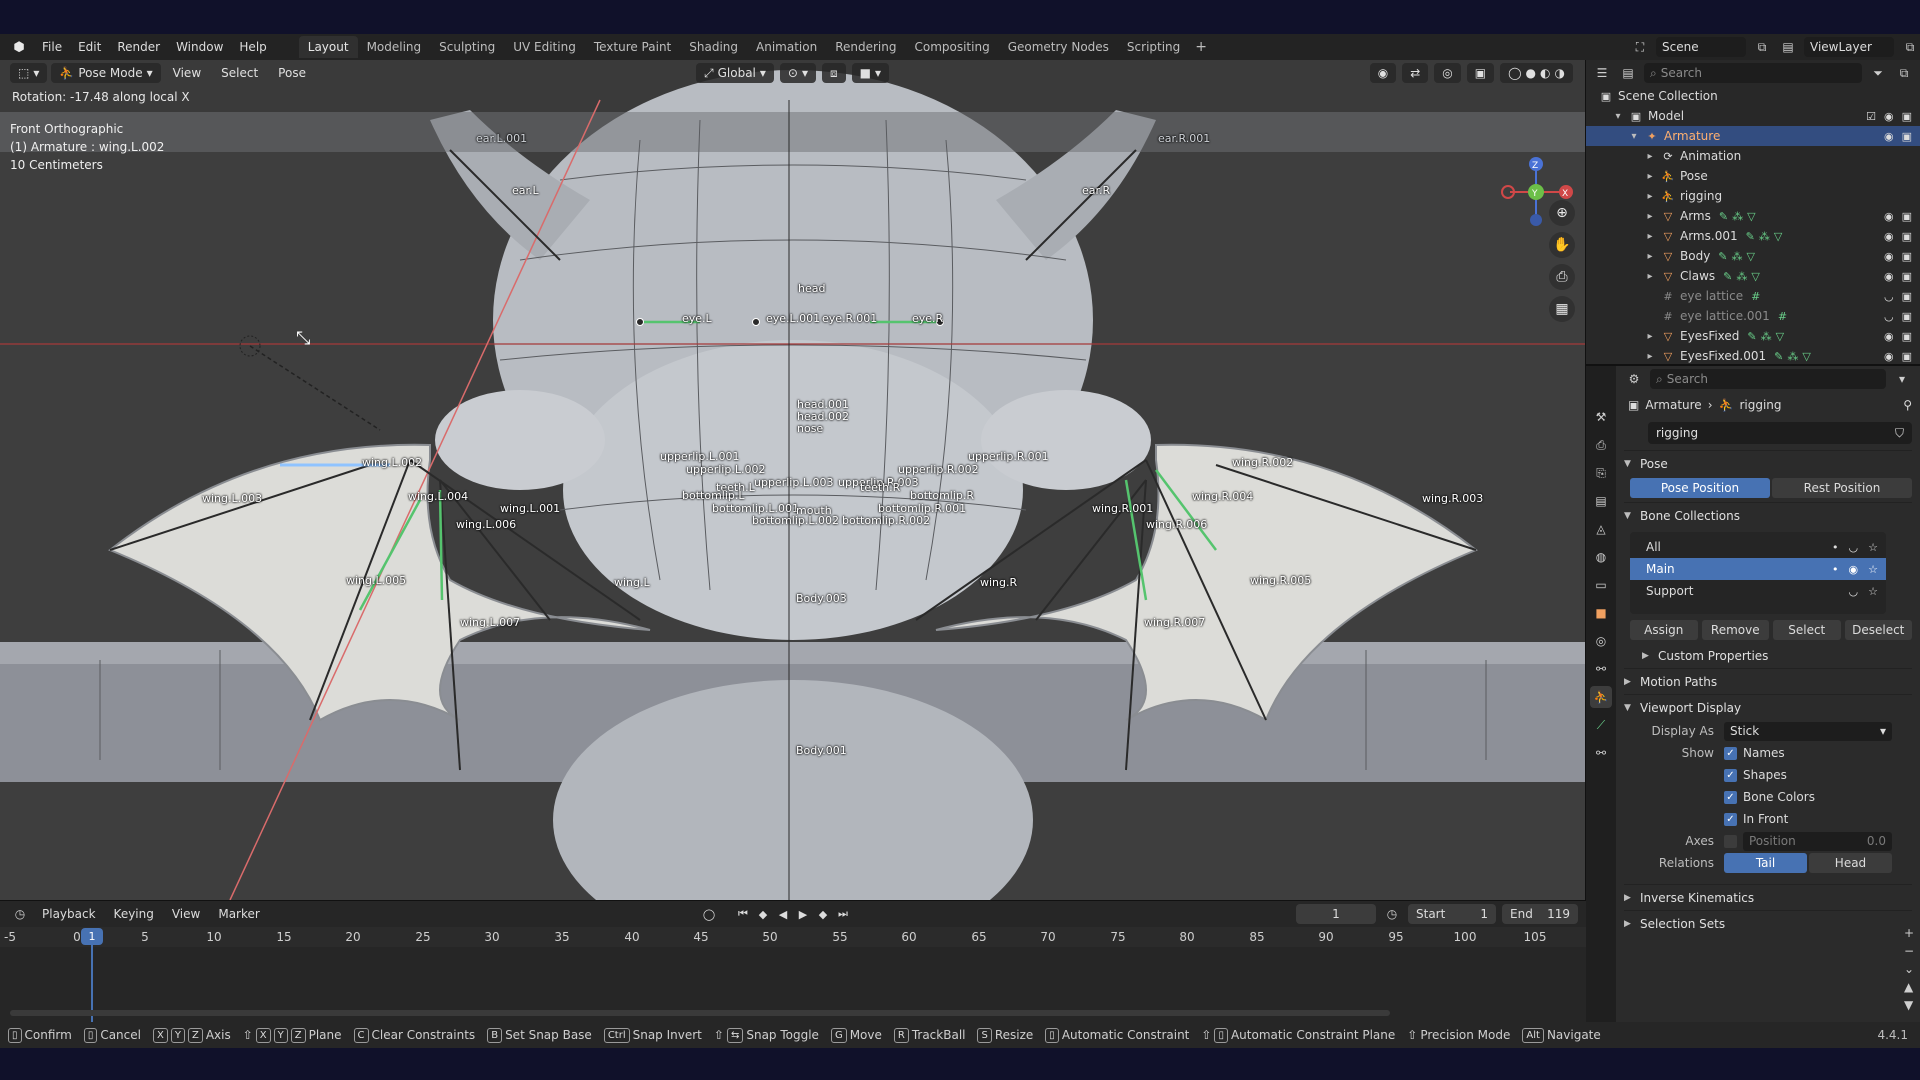 The image size is (1920, 1080). I want to click on outliner-row: ▸ ▽ Arms ✎ ⁂ ▽ ◉ ▣, so click(1753, 216).